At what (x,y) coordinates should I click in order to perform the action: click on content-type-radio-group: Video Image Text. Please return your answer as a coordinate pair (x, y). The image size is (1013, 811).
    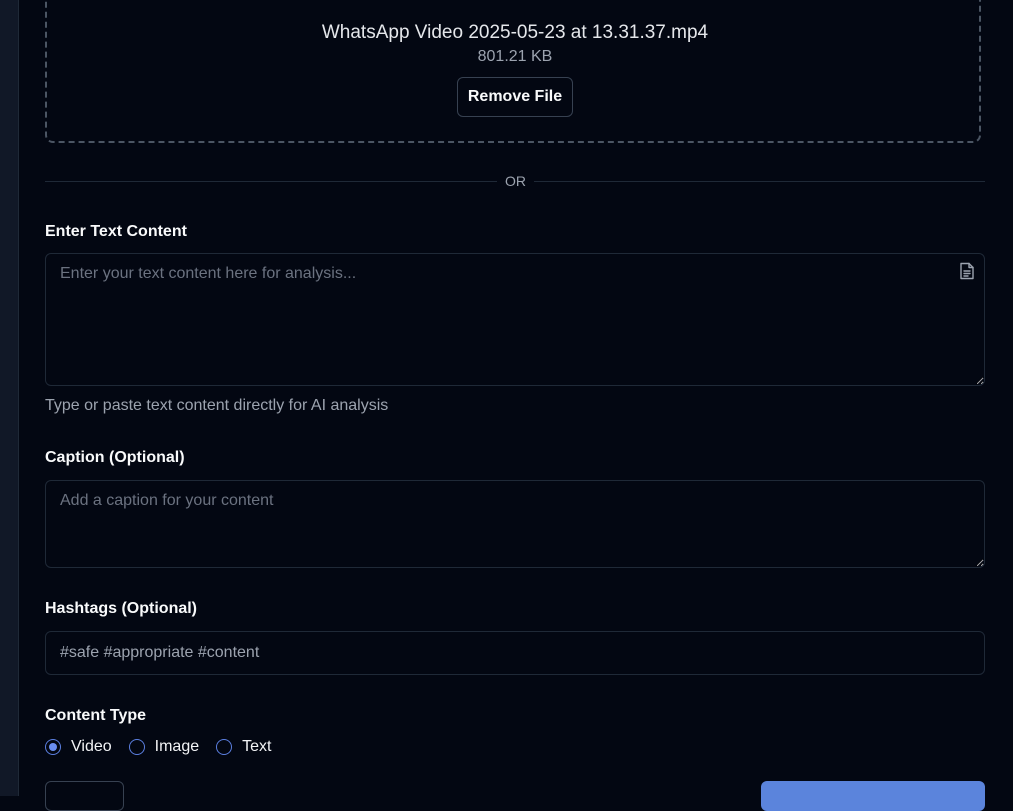
    Looking at the image, I should click on (166, 747).